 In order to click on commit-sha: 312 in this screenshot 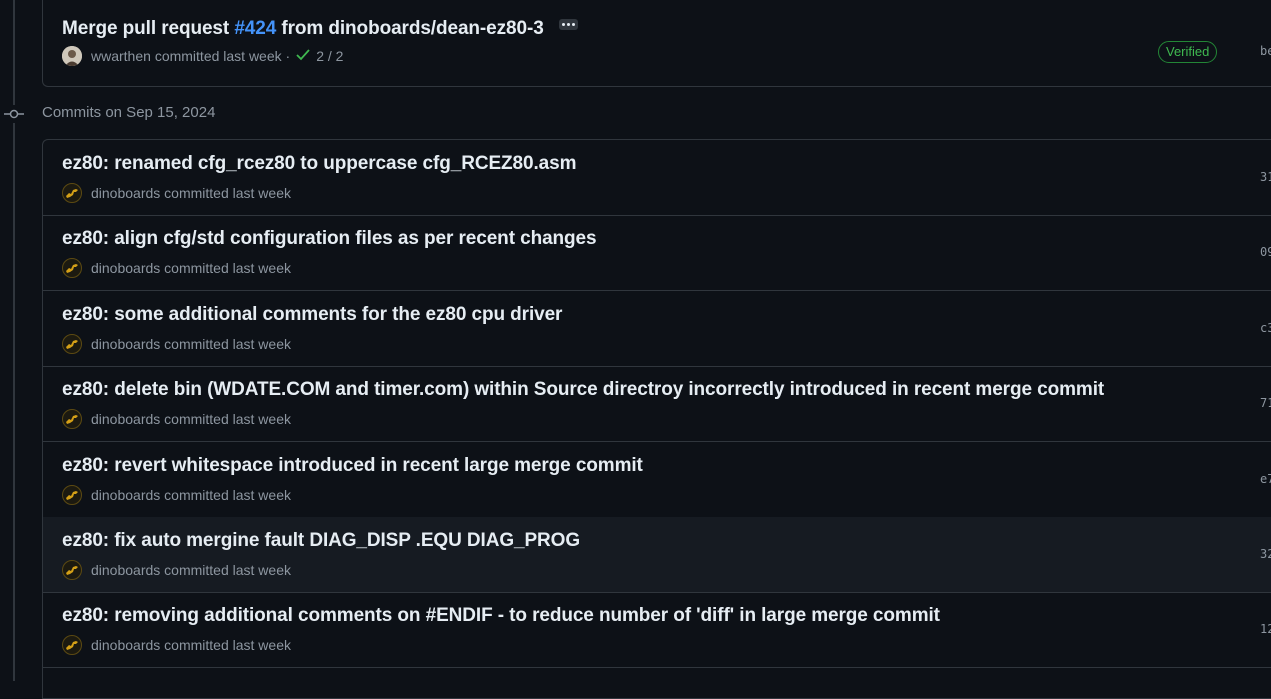, I will do `click(1265, 177)`.